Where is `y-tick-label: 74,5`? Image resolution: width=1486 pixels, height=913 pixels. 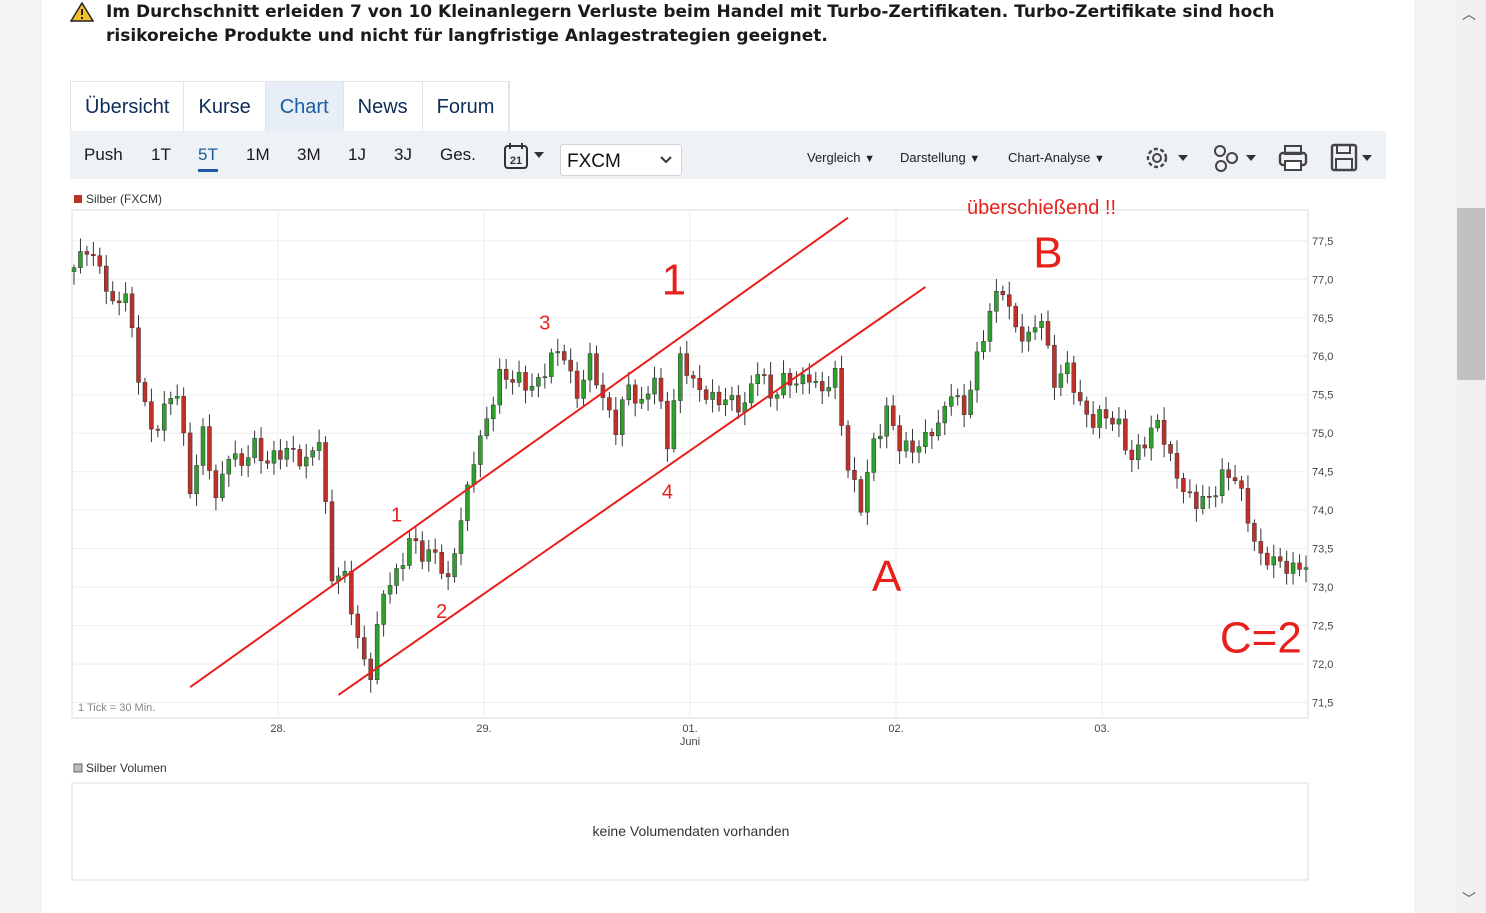 y-tick-label: 74,5 is located at coordinates (1322, 473).